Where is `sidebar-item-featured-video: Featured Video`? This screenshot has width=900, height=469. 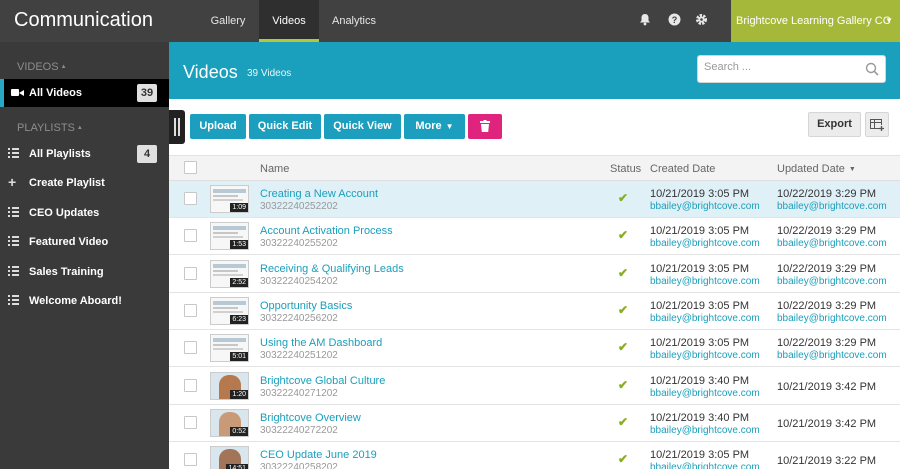
sidebar-item-featured-video: Featured Video is located at coordinates (84, 242).